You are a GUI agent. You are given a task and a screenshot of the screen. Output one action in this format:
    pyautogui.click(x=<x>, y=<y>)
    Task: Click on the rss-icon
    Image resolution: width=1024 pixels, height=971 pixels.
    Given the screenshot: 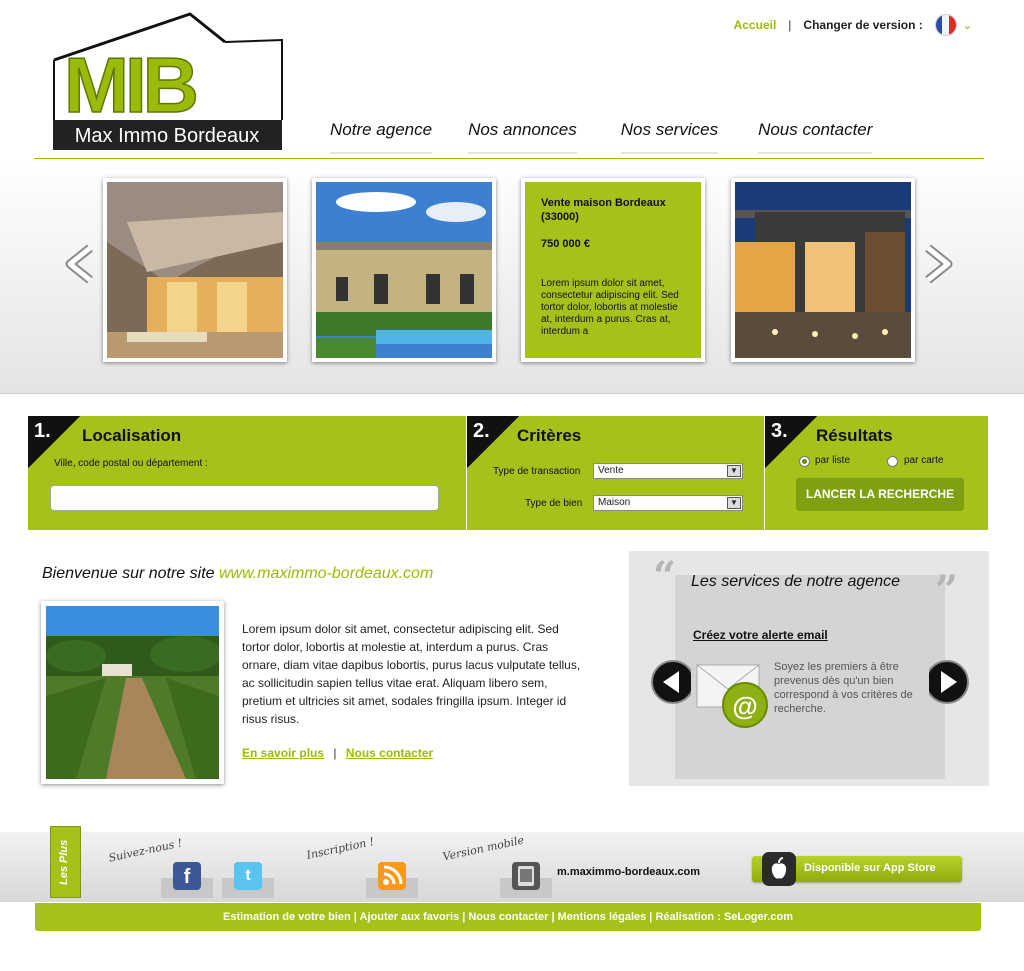 What is the action you would take?
    pyautogui.click(x=392, y=876)
    